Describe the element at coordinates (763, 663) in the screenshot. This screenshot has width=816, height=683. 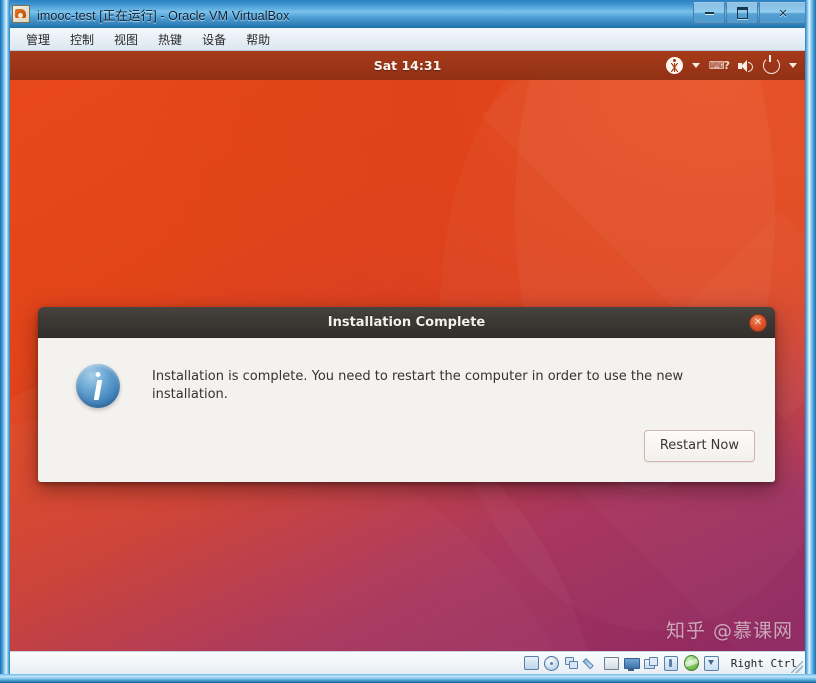
I see `host-key-label: Right Ctrl` at that location.